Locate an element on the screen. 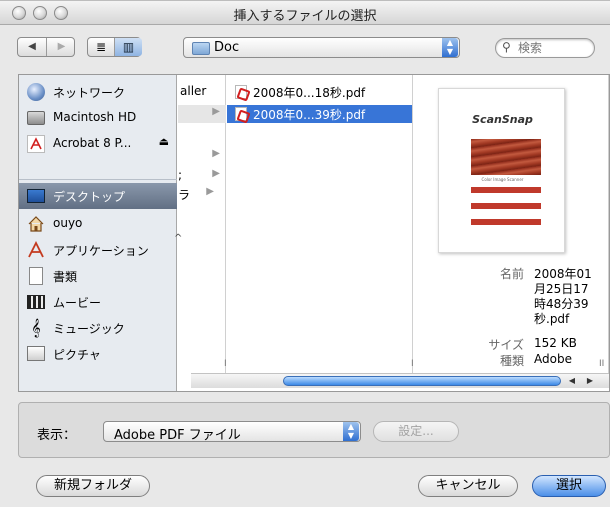 The image size is (610, 507). acrobat-disk-icon is located at coordinates (36, 144).